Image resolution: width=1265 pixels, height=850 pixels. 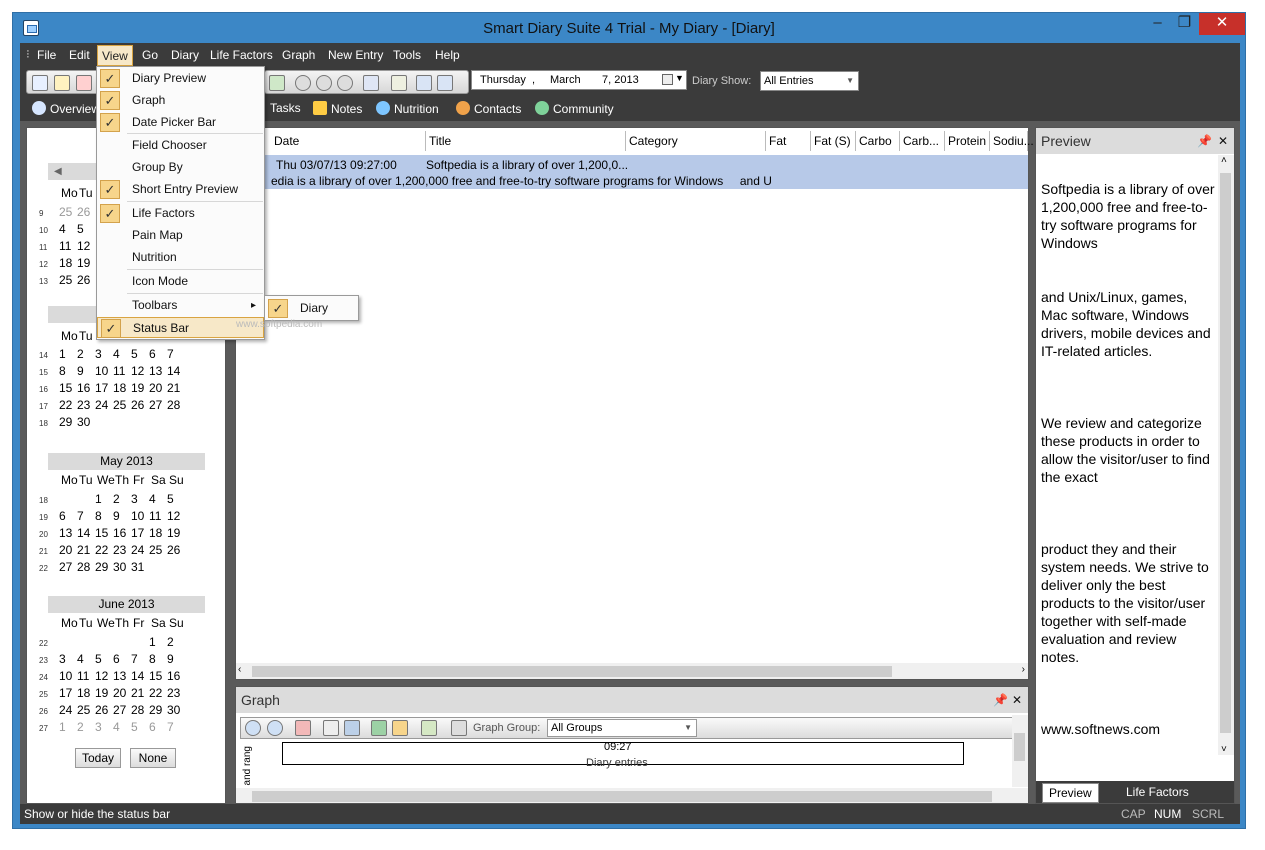 I want to click on calendar-week: 26 24 25 26 27 28 29 30, so click(x=129, y=711).